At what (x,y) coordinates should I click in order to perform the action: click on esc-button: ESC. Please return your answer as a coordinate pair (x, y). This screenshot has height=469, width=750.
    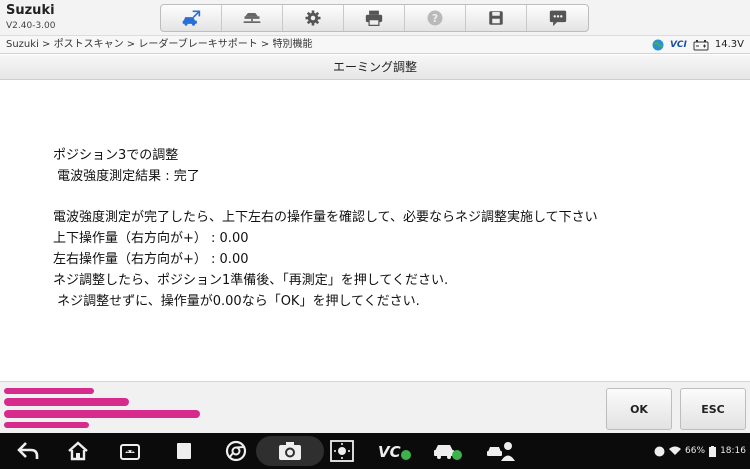
    Looking at the image, I should click on (713, 409).